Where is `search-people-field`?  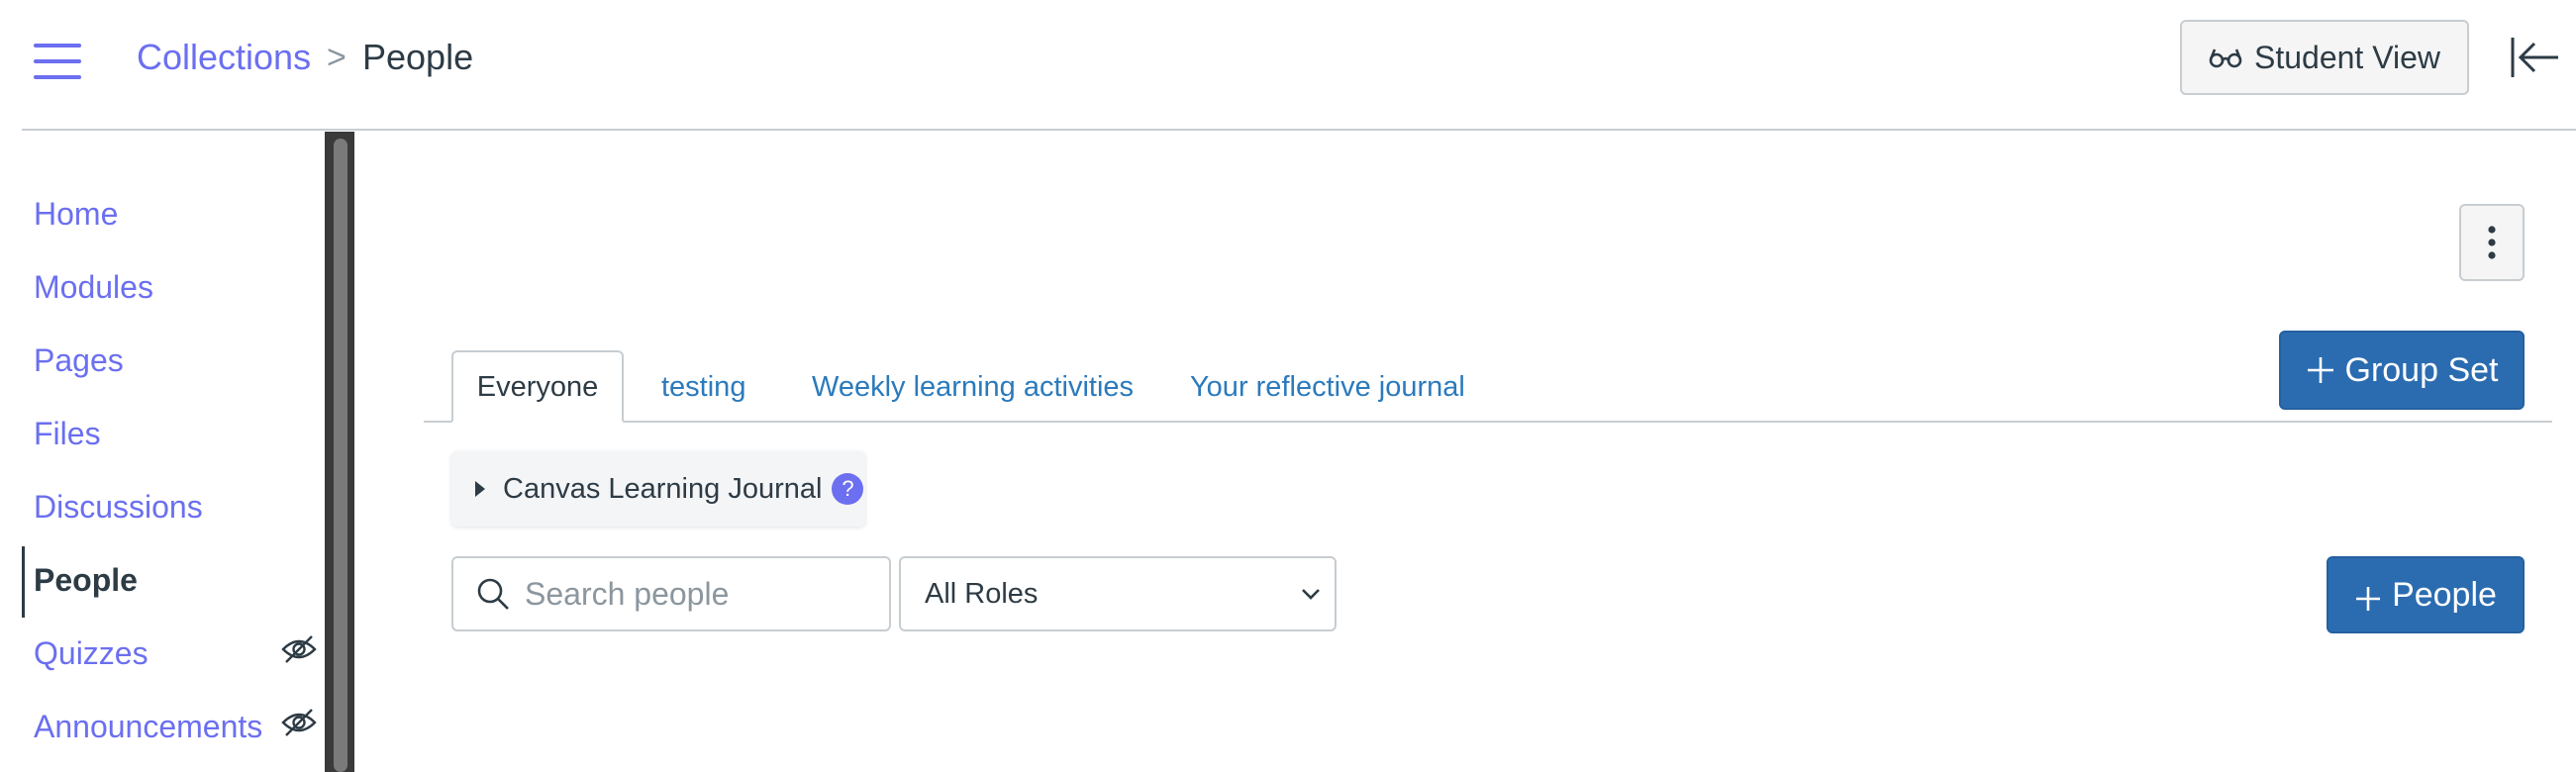 search-people-field is located at coordinates (671, 593).